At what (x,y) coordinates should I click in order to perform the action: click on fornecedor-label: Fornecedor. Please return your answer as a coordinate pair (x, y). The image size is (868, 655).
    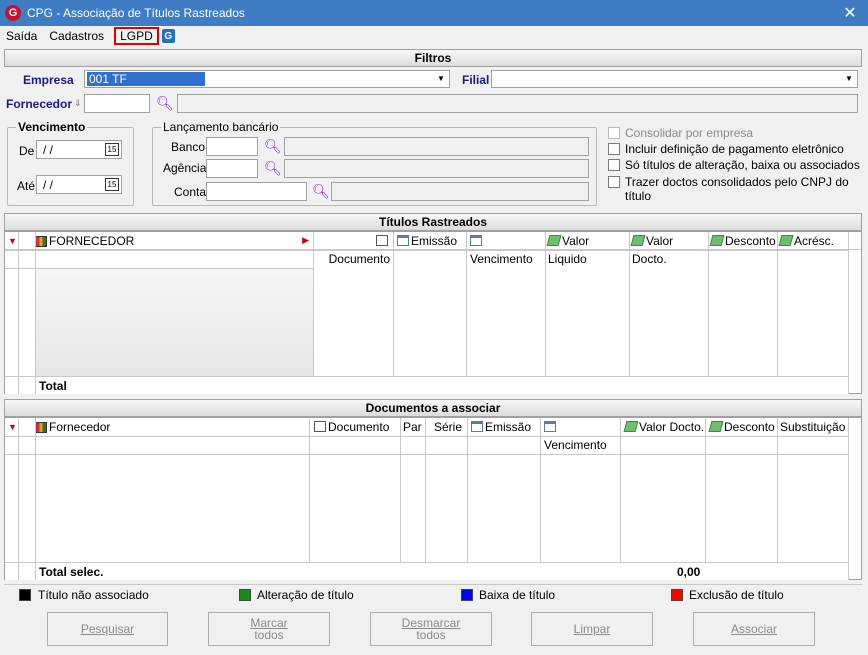
    Looking at the image, I should click on (39, 104).